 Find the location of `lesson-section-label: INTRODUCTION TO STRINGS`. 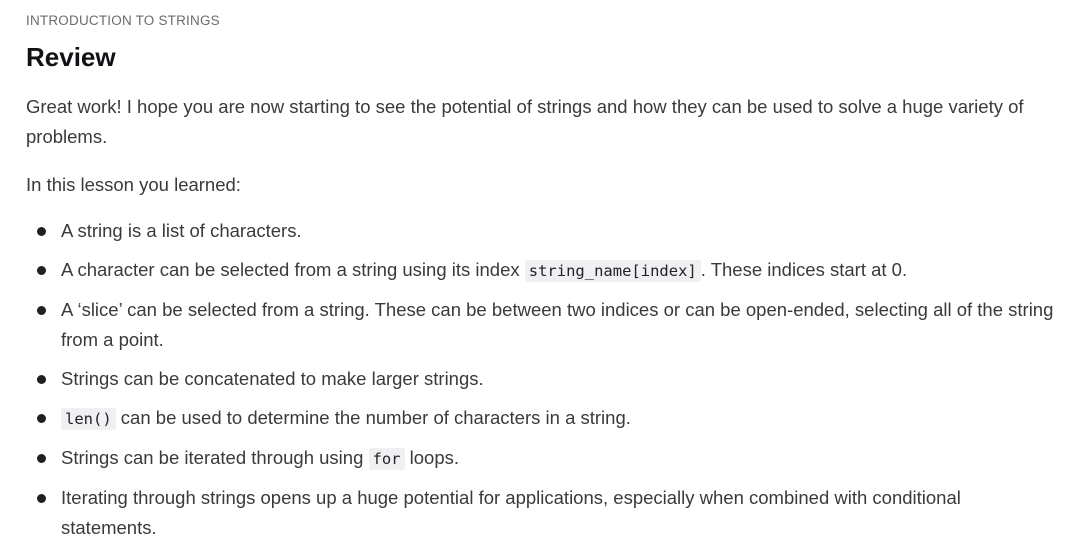

lesson-section-label: INTRODUCTION TO STRINGS is located at coordinates (123, 20).